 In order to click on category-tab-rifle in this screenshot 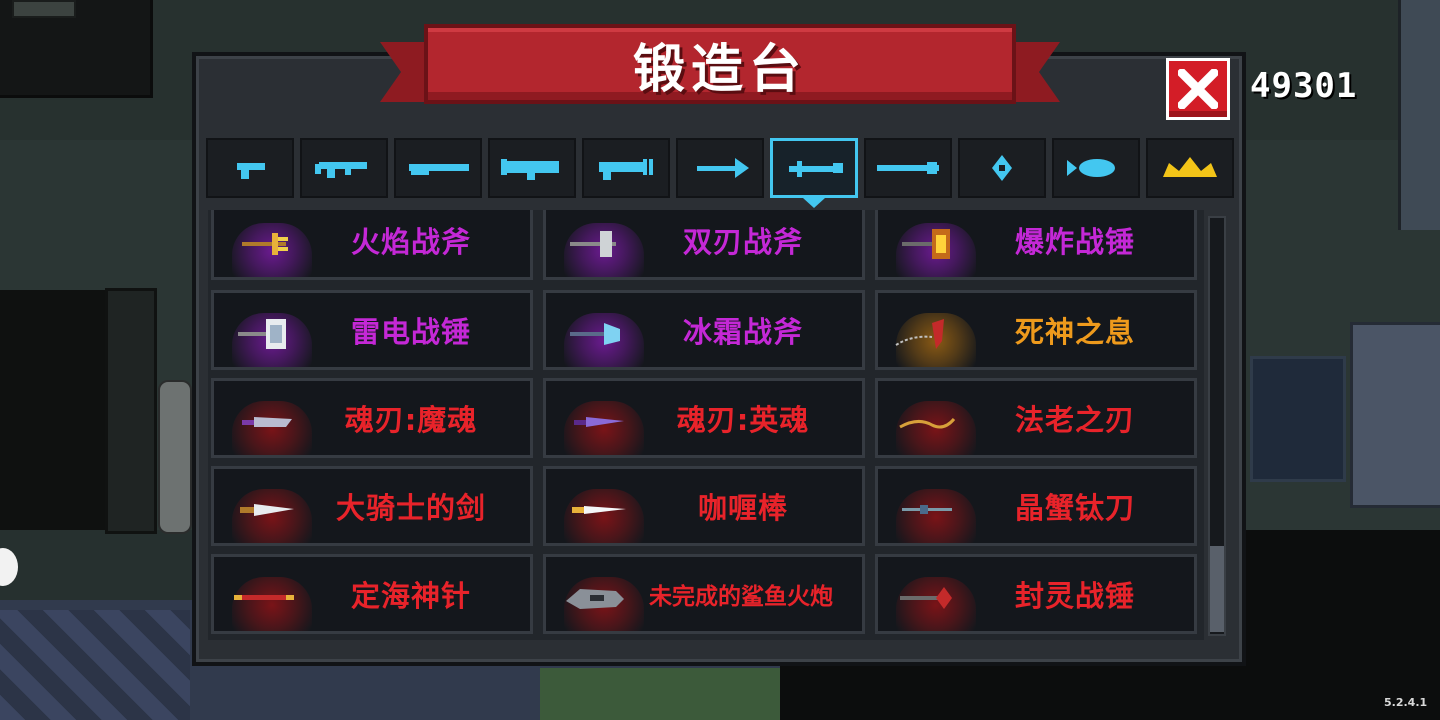, I will do `click(344, 168)`.